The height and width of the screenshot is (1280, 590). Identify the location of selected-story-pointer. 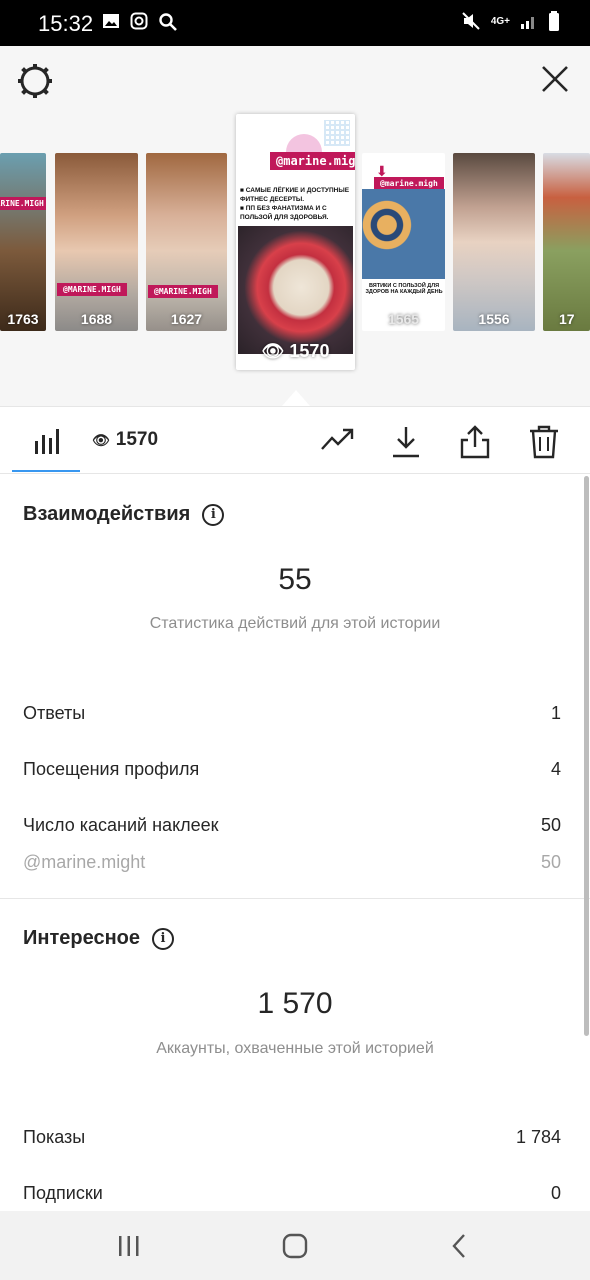
(296, 398).